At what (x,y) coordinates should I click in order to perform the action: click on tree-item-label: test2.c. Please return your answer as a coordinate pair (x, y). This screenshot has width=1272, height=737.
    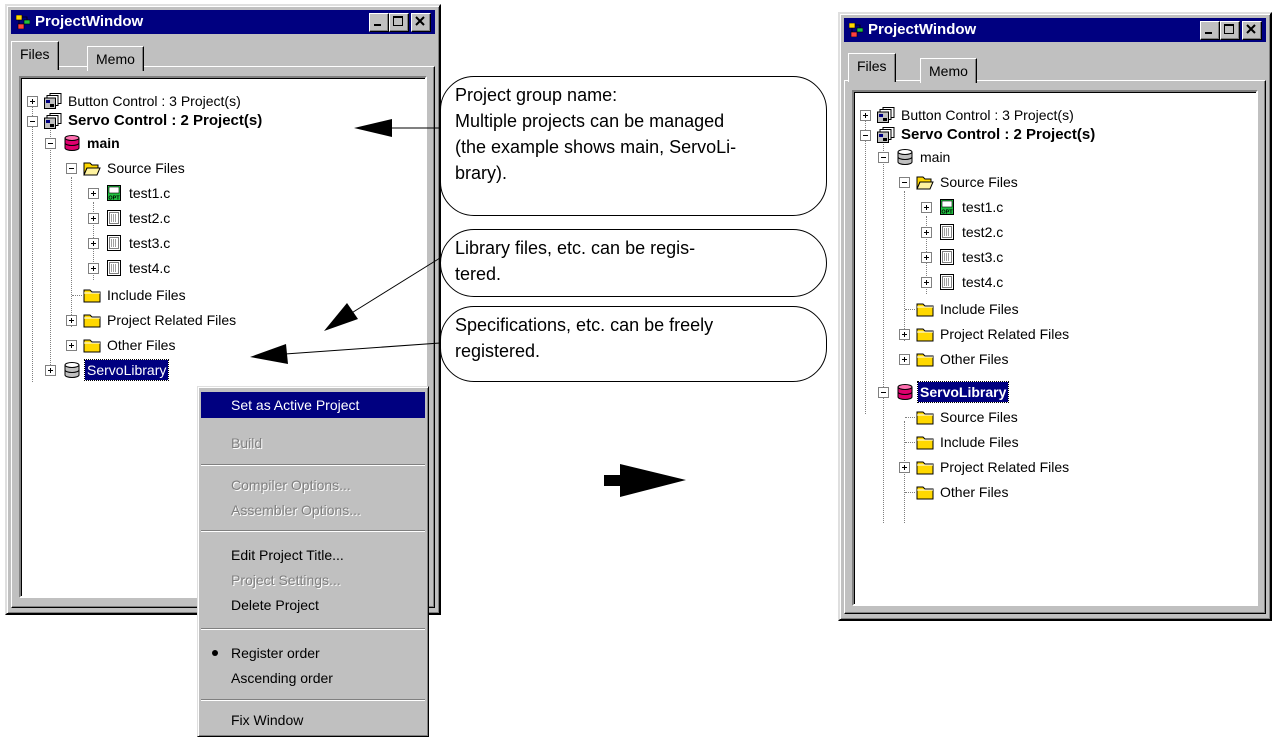
    Looking at the image, I should click on (150, 218).